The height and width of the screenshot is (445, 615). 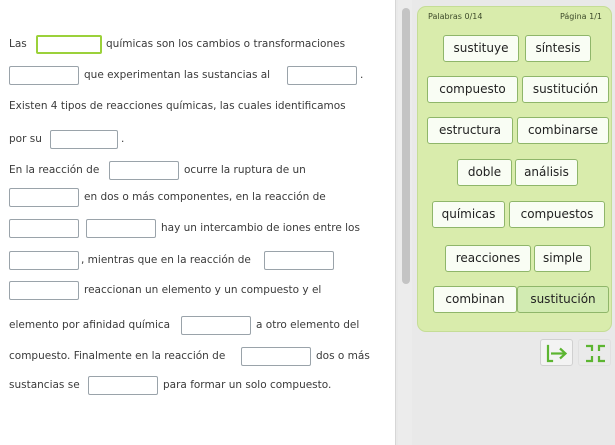 What do you see at coordinates (468, 214) in the screenshot?
I see `word-chip: químicas` at bounding box center [468, 214].